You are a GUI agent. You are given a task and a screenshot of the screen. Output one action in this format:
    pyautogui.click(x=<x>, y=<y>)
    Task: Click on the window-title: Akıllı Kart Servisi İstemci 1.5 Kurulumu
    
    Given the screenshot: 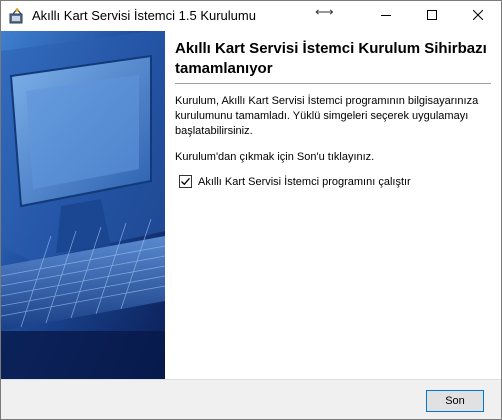 What is the action you would take?
    pyautogui.click(x=144, y=15)
    